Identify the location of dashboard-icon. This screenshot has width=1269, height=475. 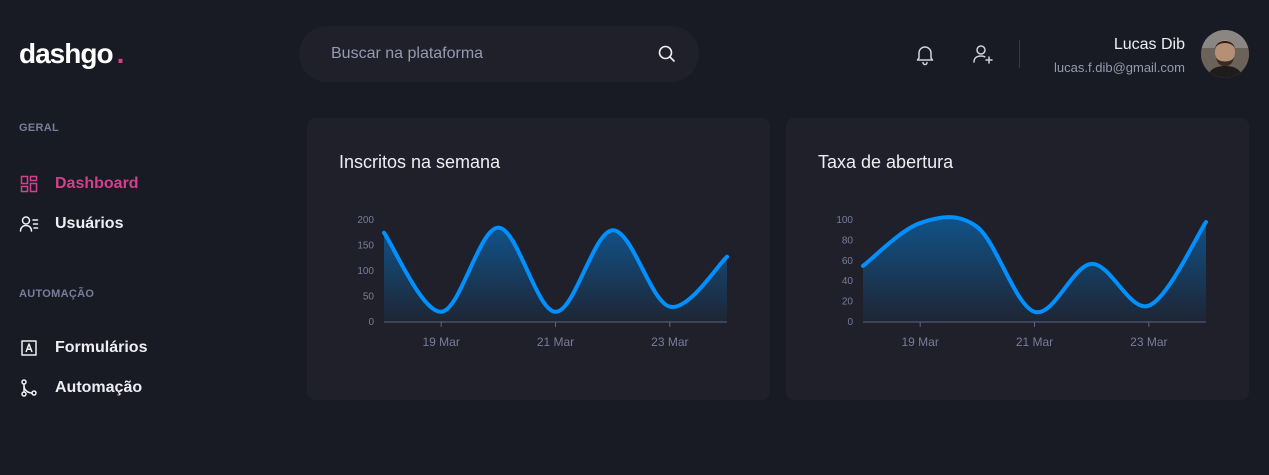
(29, 184).